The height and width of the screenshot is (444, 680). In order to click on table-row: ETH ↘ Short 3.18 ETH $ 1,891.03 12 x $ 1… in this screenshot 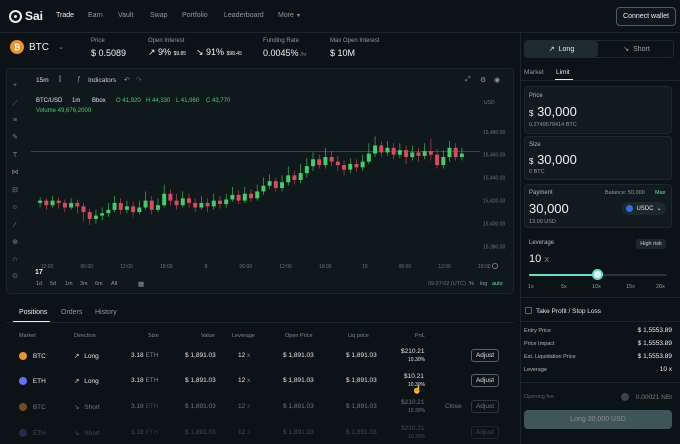, I will do `click(260, 432)`.